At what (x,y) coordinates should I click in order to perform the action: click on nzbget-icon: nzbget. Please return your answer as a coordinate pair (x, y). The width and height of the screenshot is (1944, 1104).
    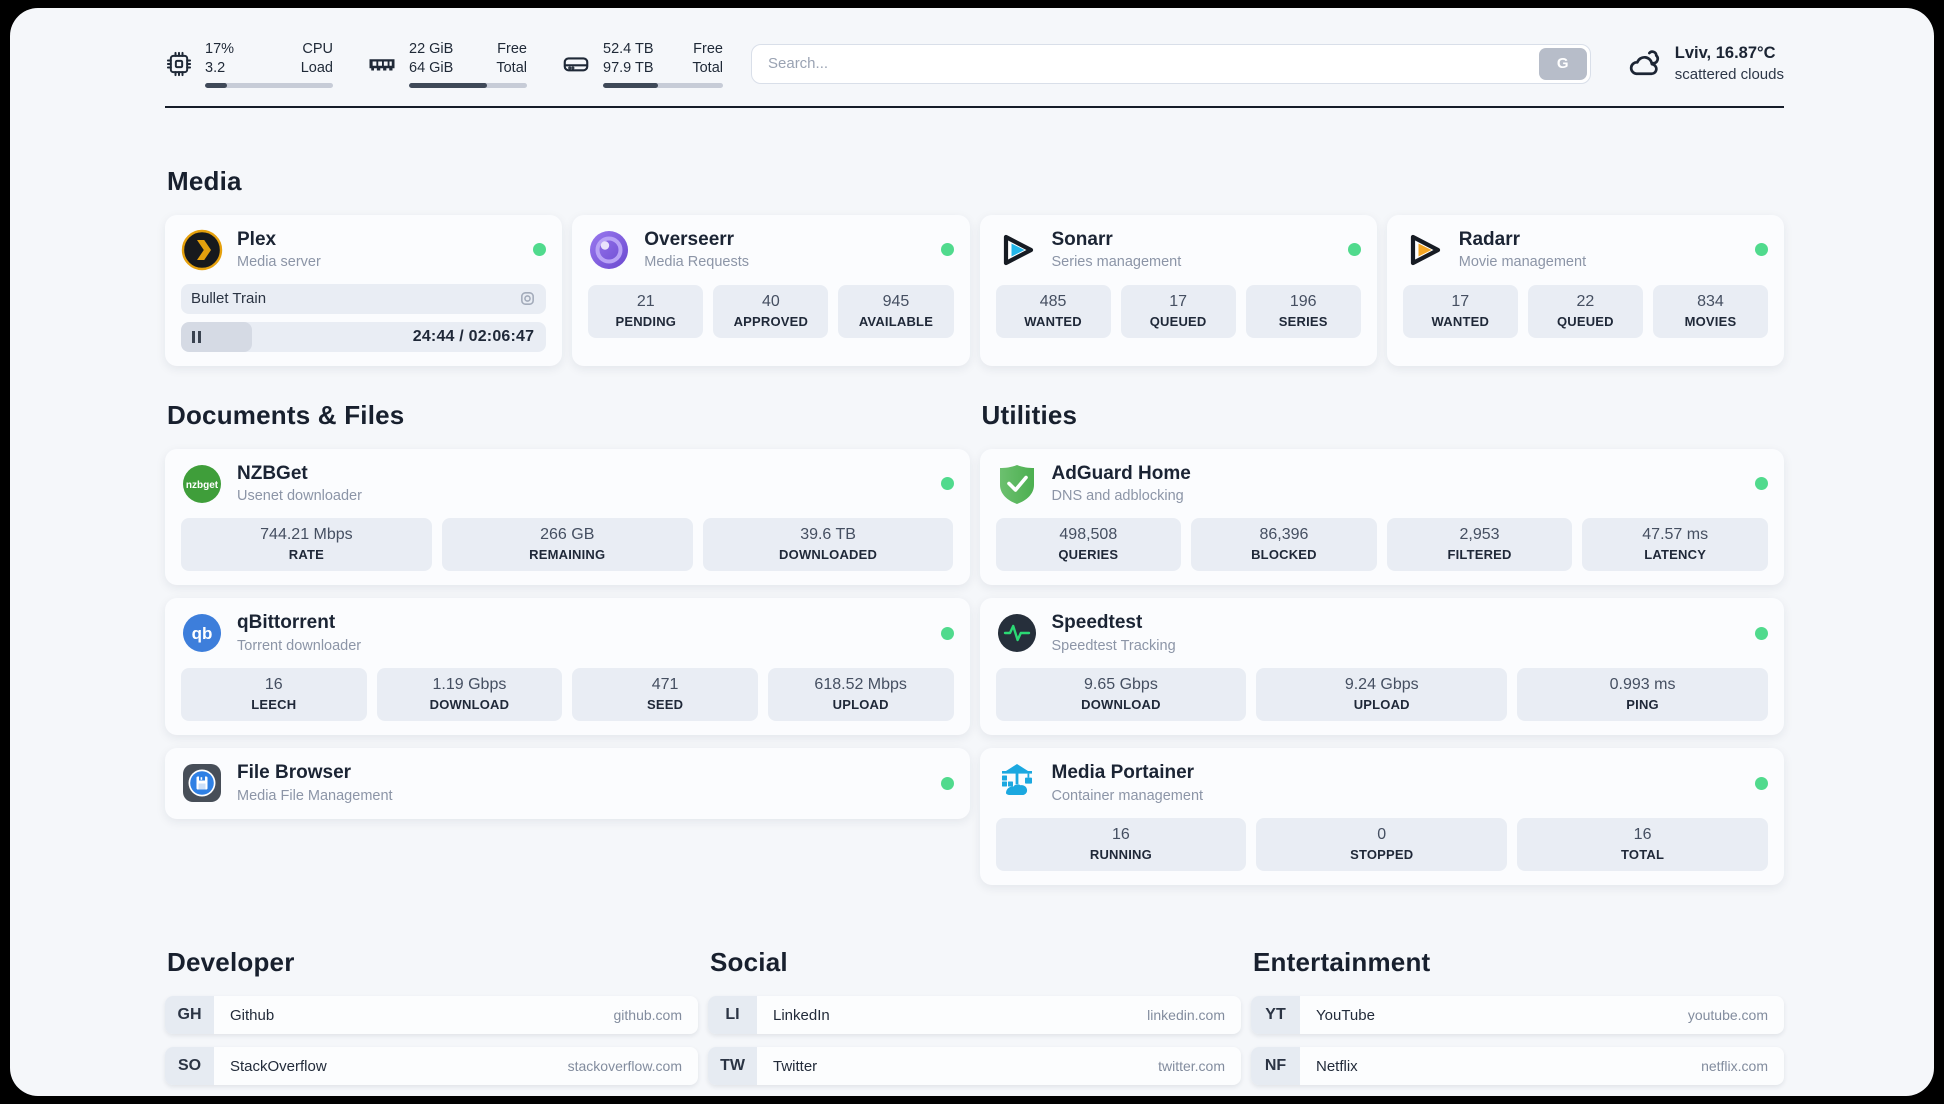
    Looking at the image, I should click on (202, 484).